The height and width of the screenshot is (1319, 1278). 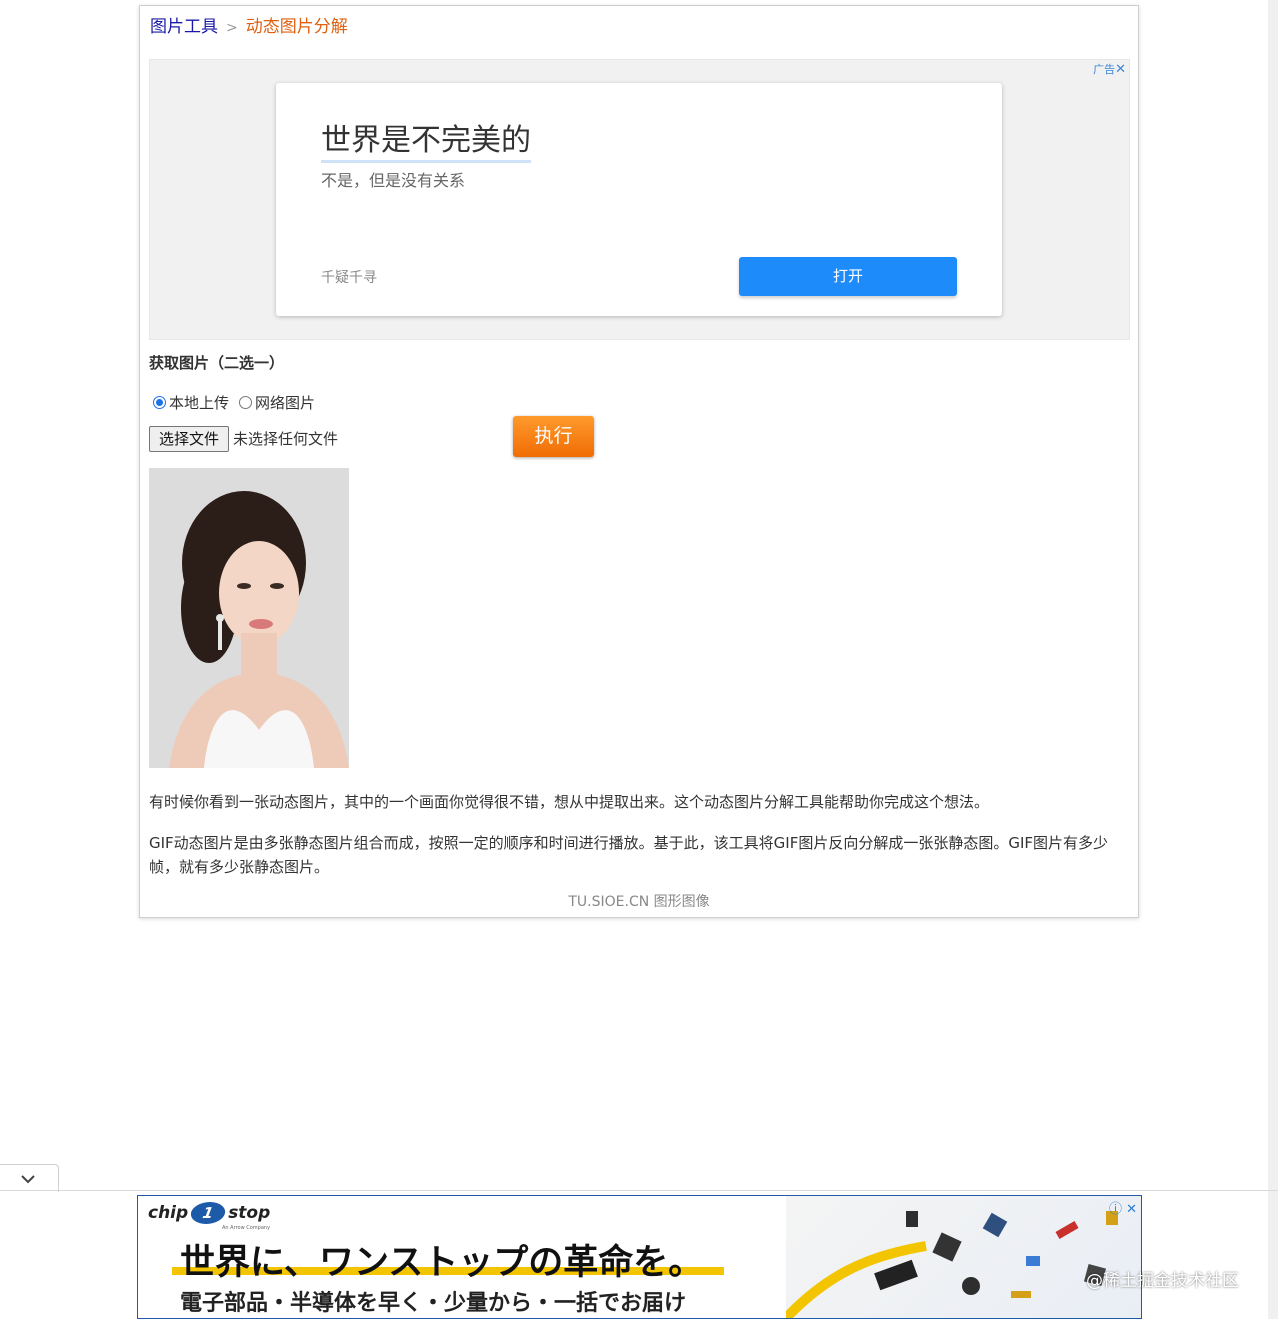 What do you see at coordinates (285, 402) in the screenshot?
I see `radio-label-network-image: 网络图片` at bounding box center [285, 402].